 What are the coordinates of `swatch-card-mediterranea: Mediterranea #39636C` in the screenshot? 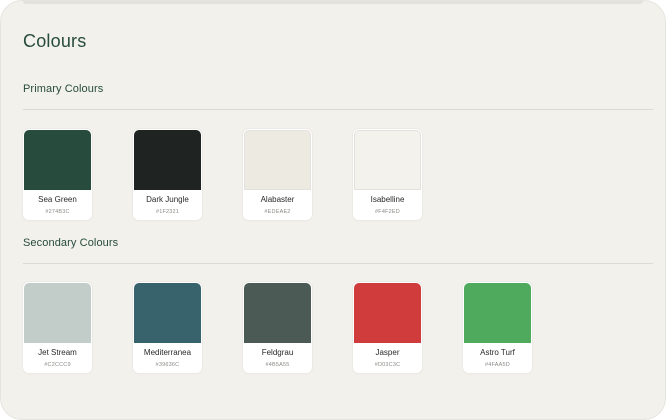 It's located at (167, 327).